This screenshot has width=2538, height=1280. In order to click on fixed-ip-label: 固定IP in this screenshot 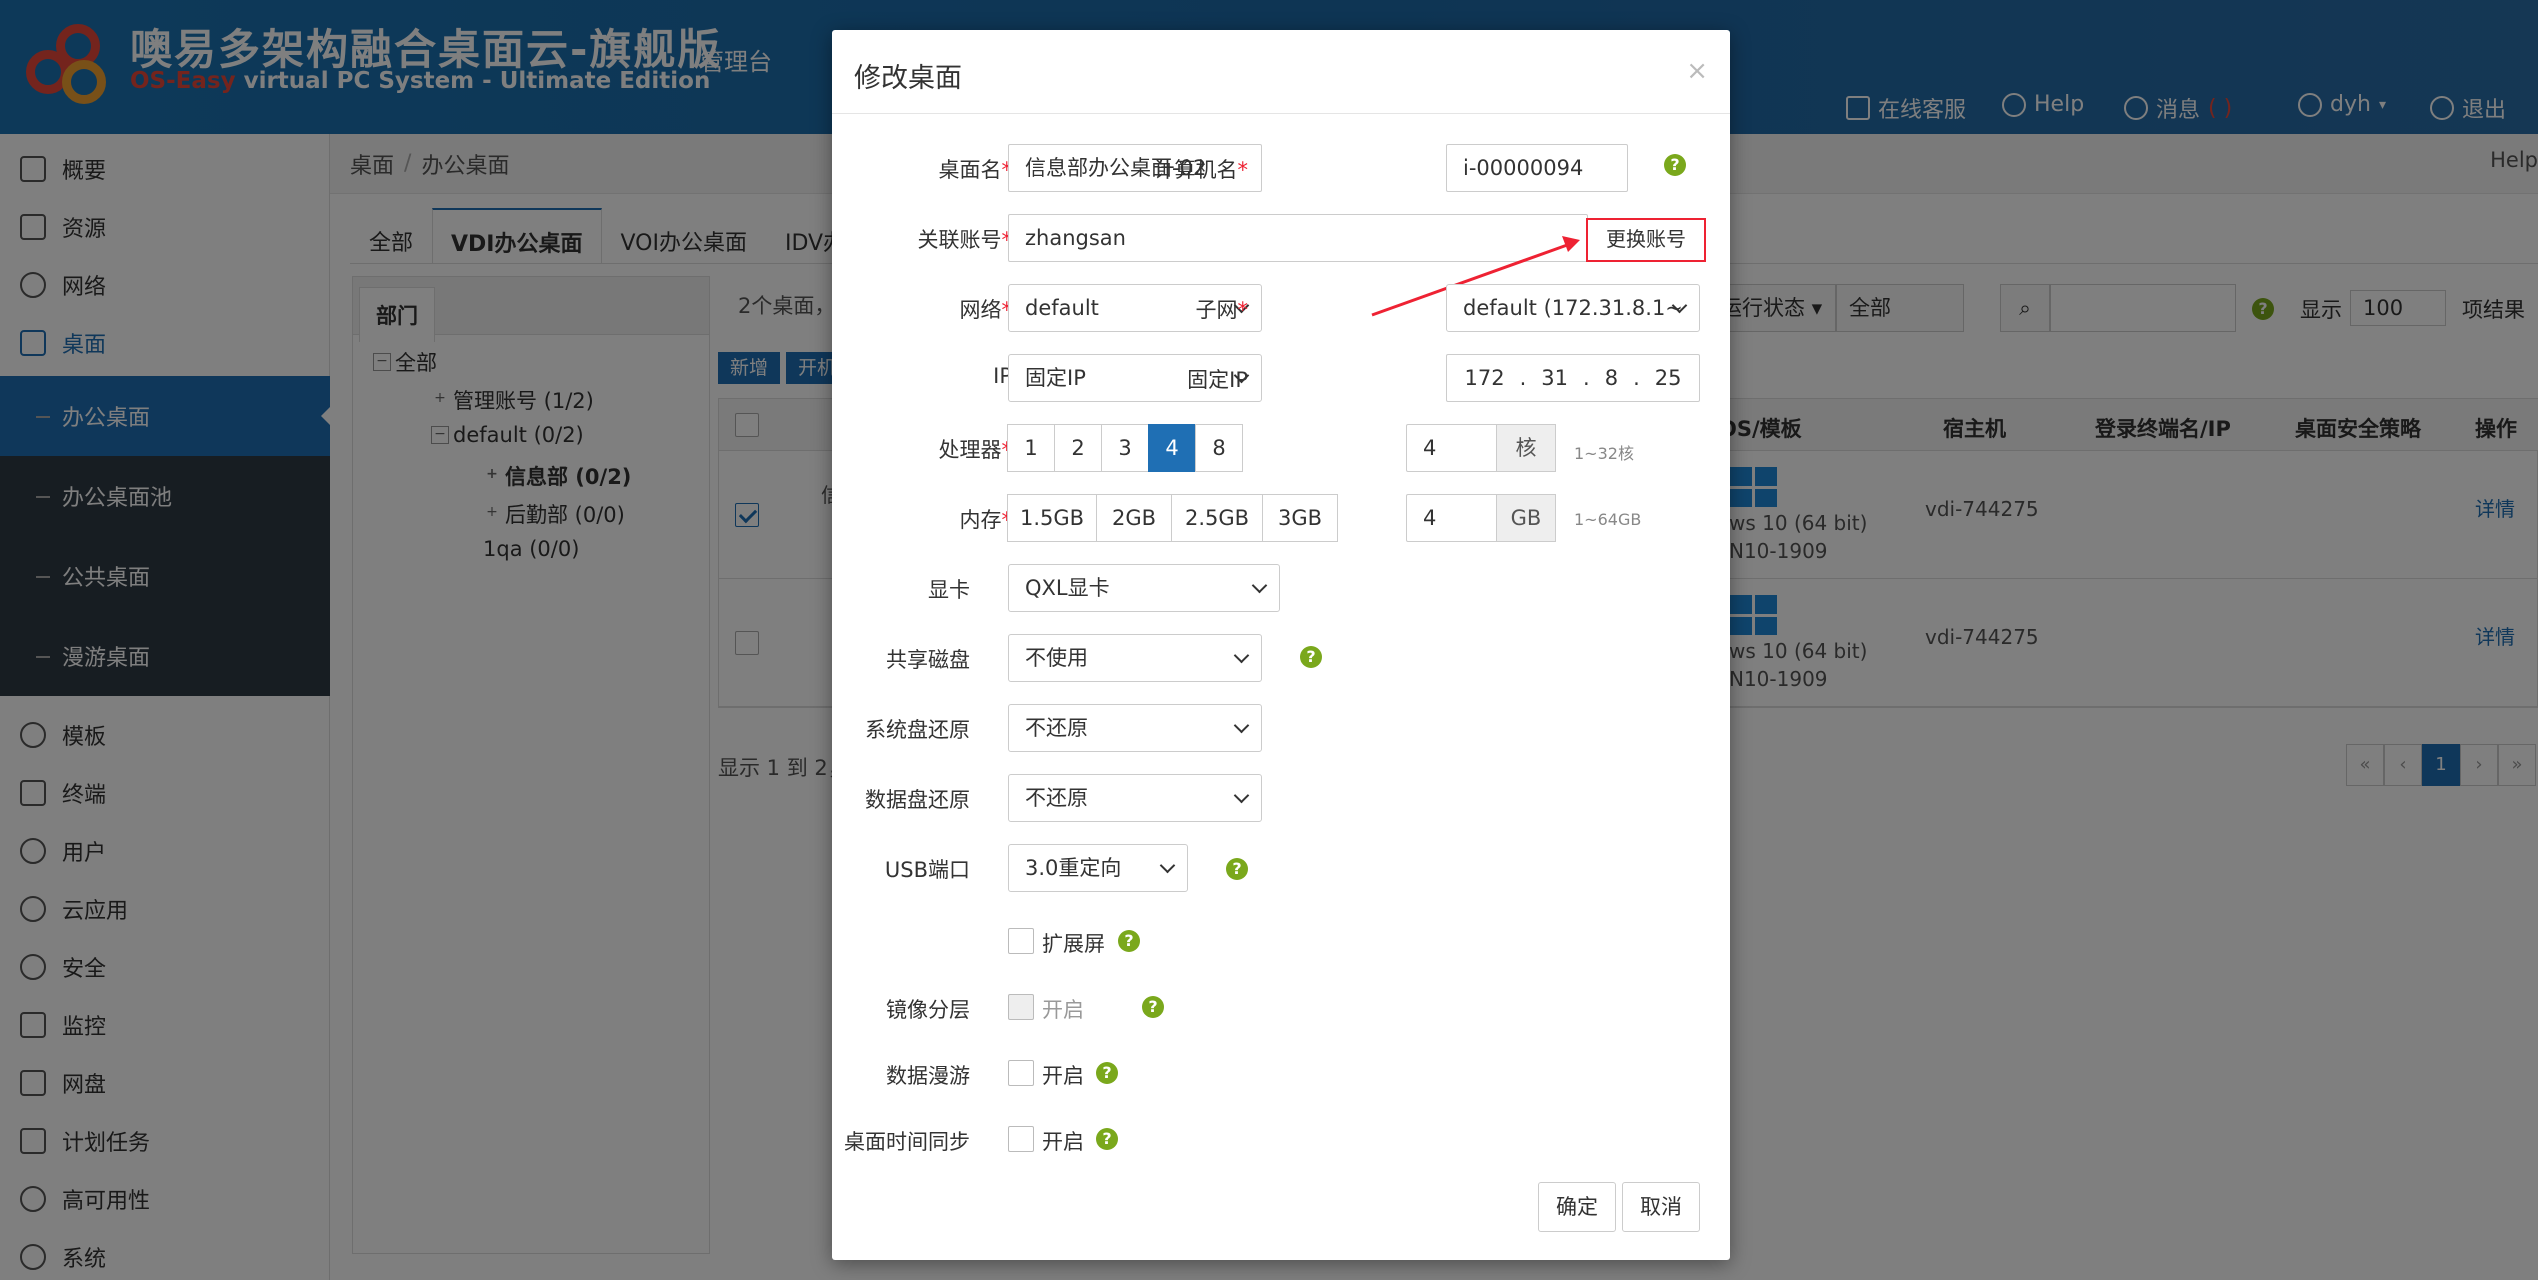, I will do `click(1217, 380)`.